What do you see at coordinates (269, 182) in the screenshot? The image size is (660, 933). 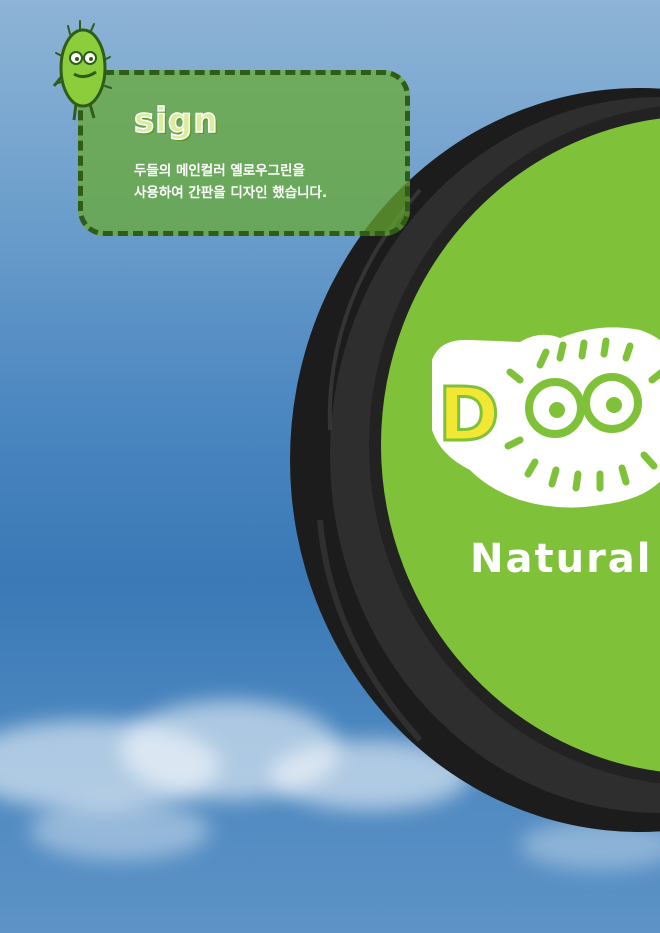 I see `info-card-description: 두들의 메인컬러 옐로우그린을 사용하여 간판을 디자인 했습니다.` at bounding box center [269, 182].